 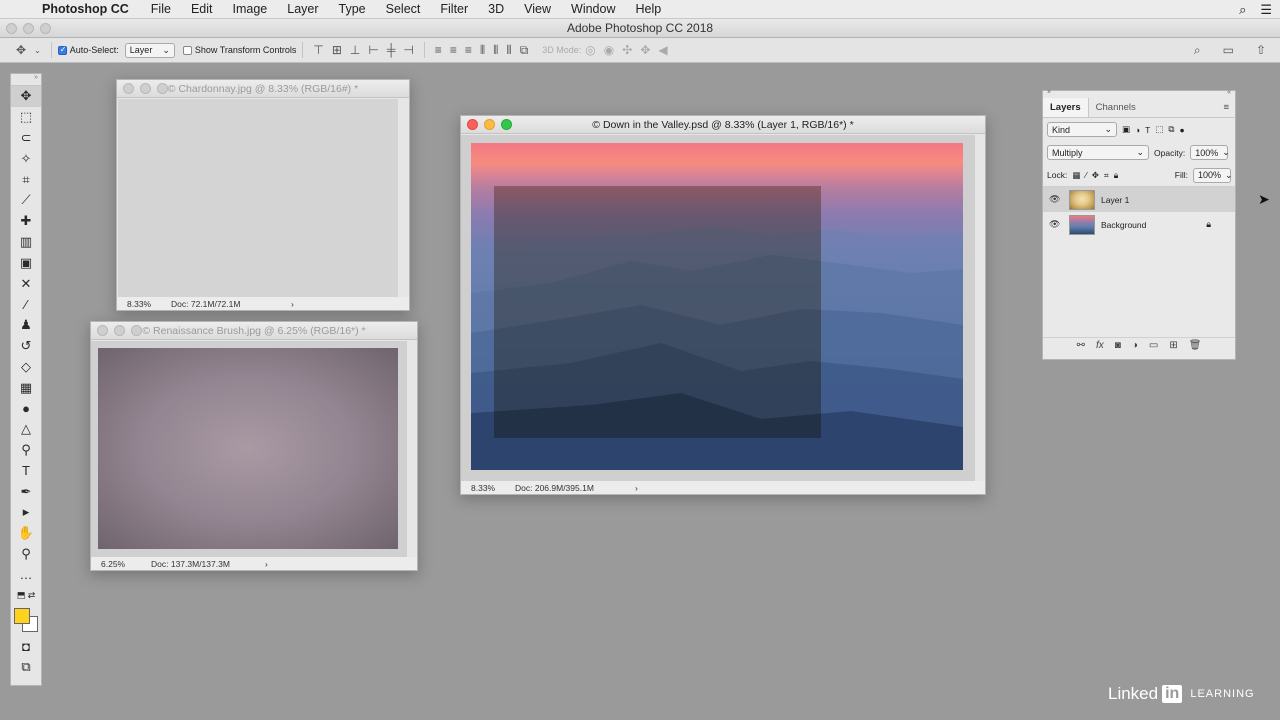 I want to click on collapse-panel-icon: «, so click(x=1229, y=92).